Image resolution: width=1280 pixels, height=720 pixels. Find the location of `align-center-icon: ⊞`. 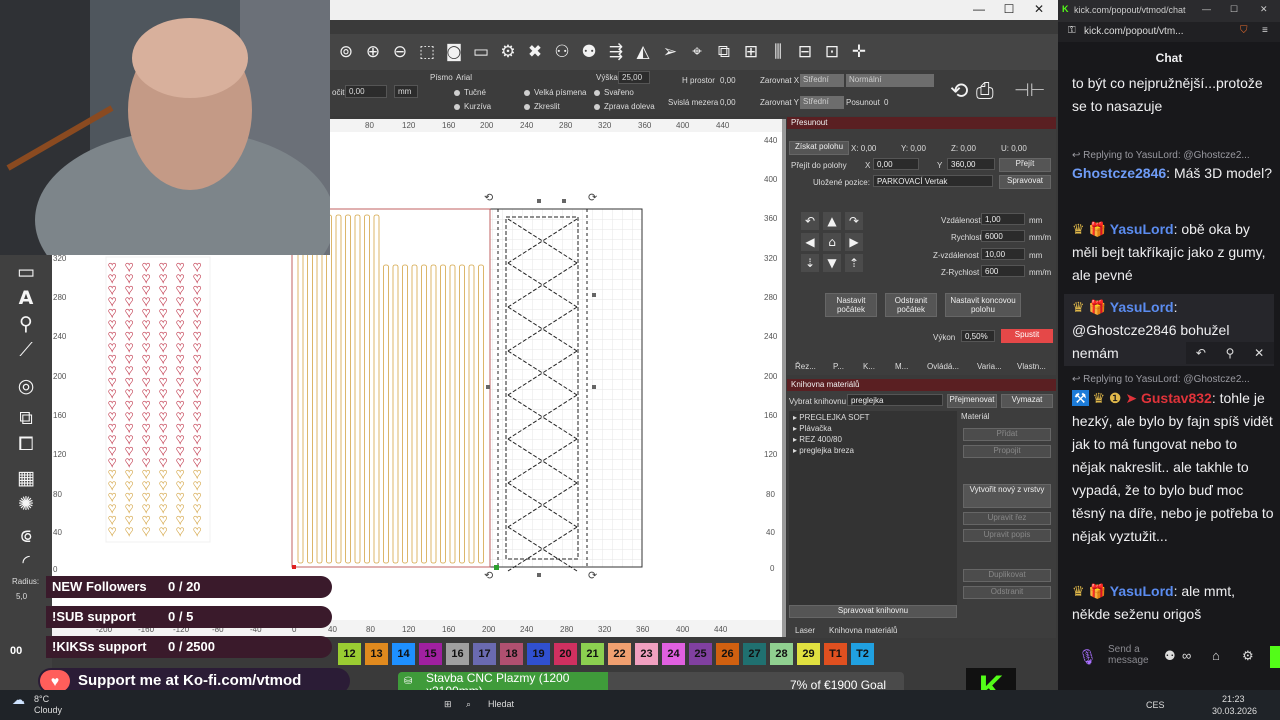

align-center-icon: ⊞ is located at coordinates (751, 52).